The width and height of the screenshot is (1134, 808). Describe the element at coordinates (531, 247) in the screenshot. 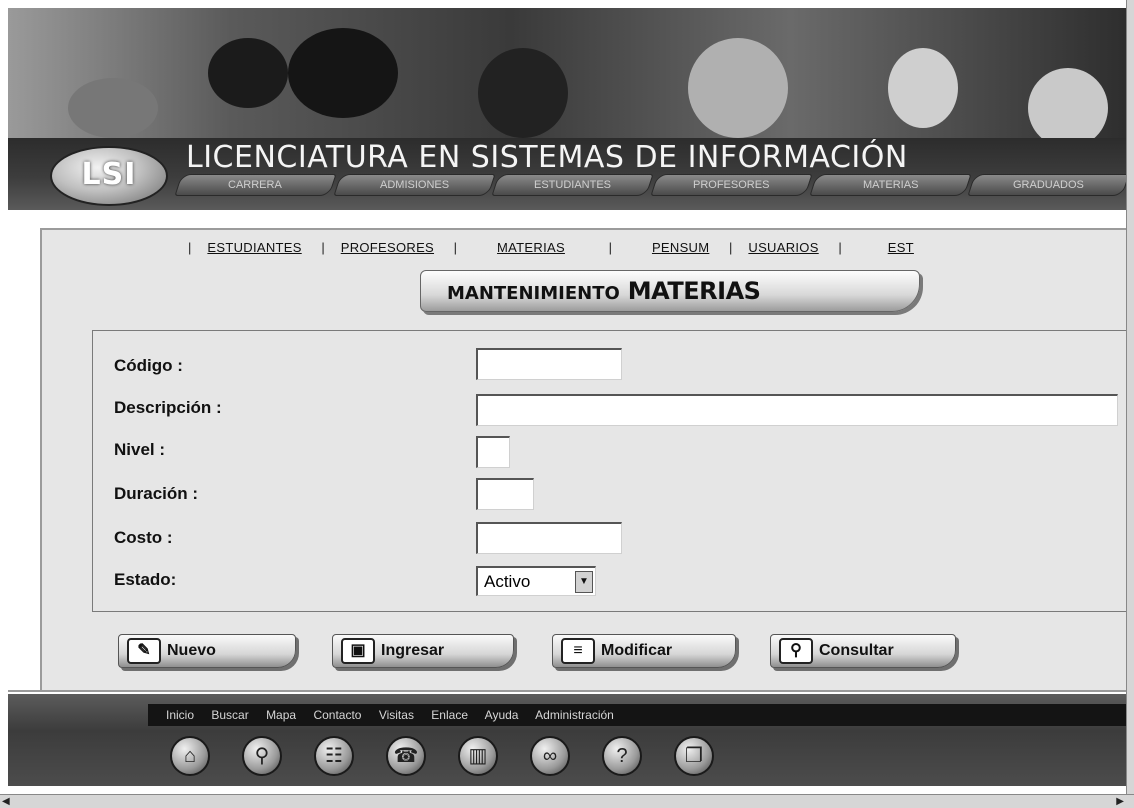

I see `subnav-materias: MATERIAS` at that location.